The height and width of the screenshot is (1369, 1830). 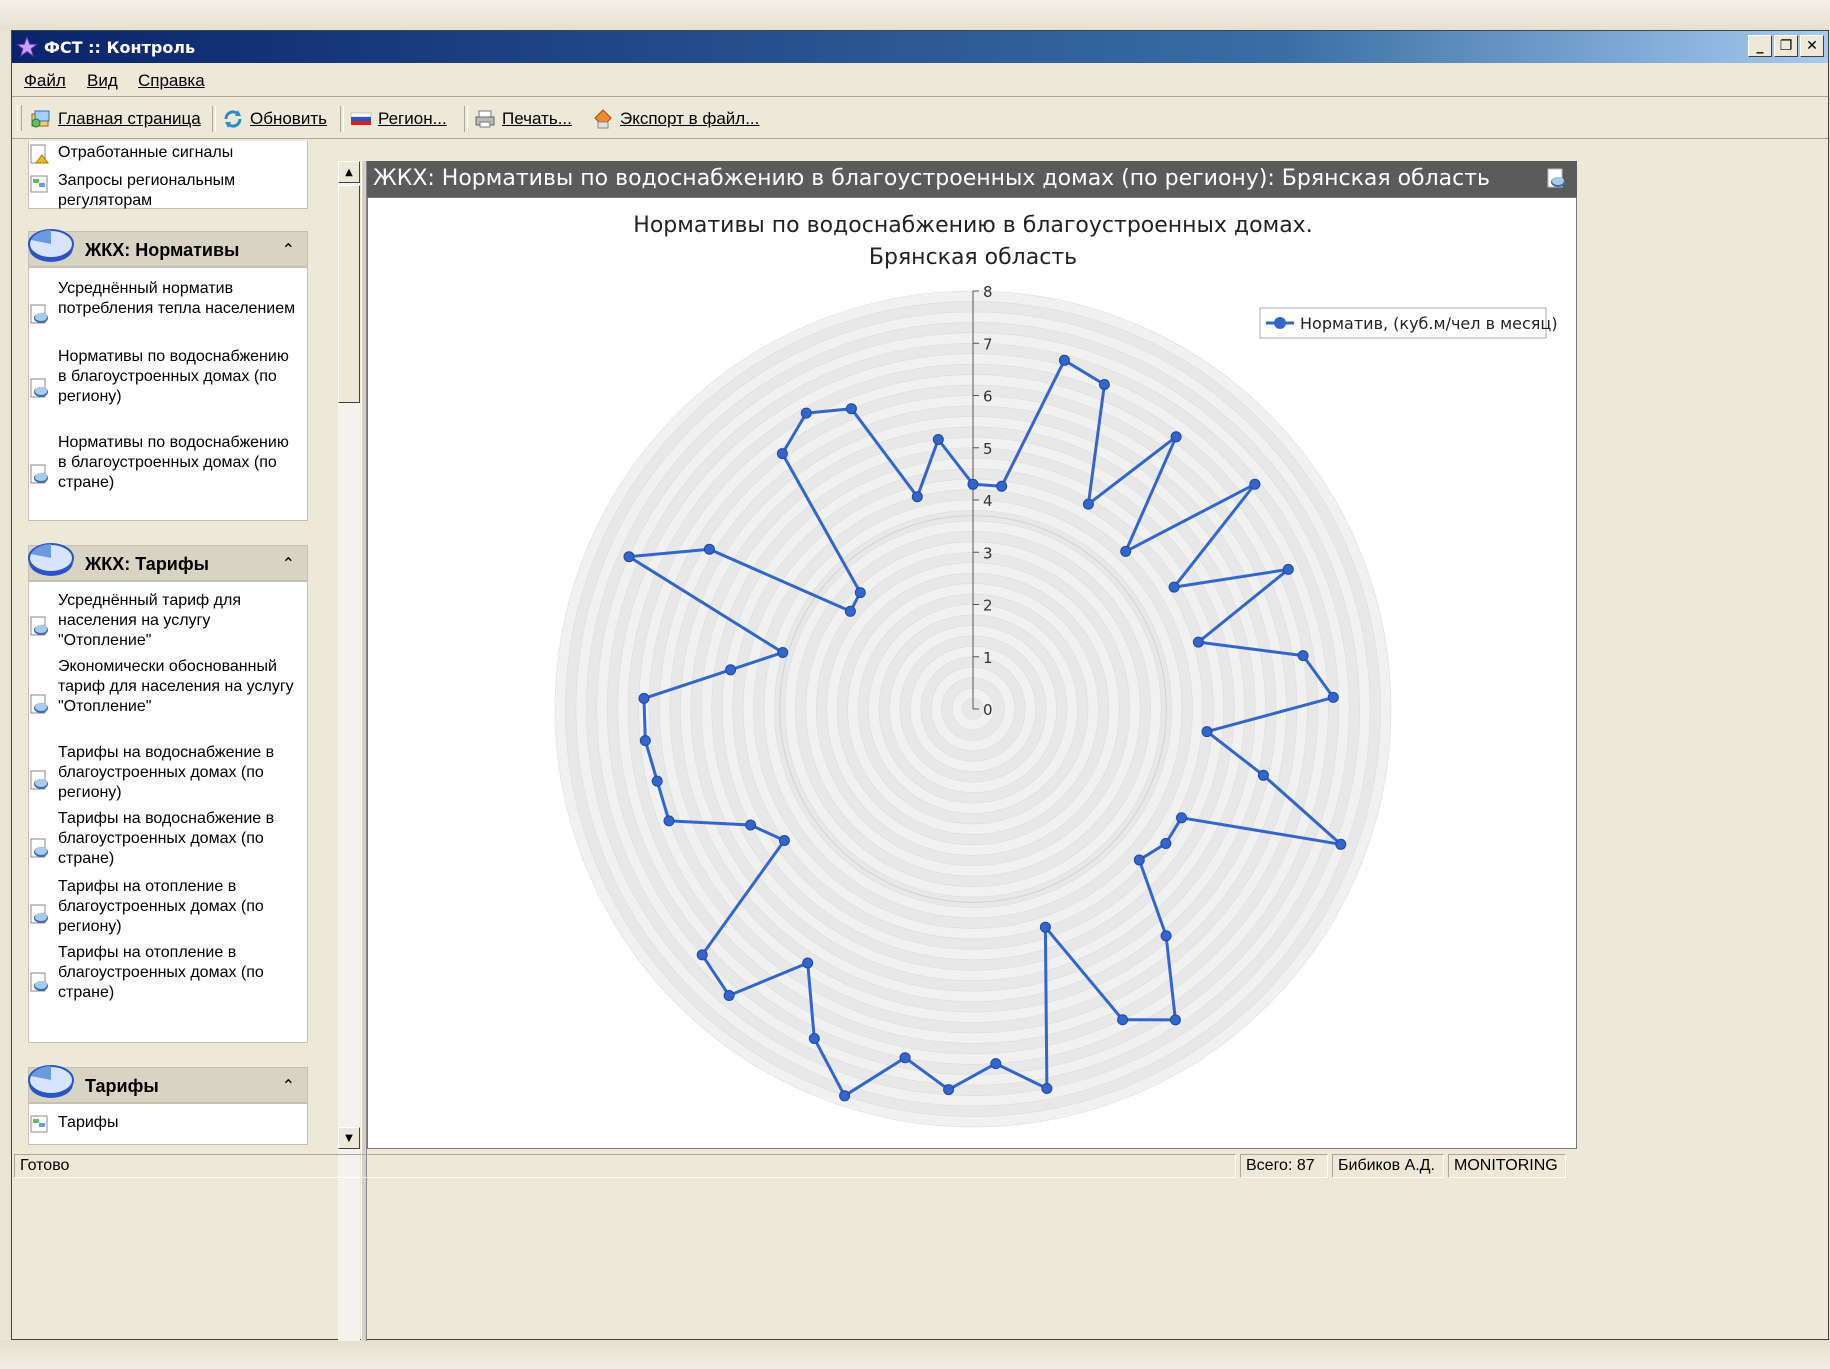 What do you see at coordinates (178, 191) in the screenshot?
I see `nav-item-requests: Запросы региональным регуляторам` at bounding box center [178, 191].